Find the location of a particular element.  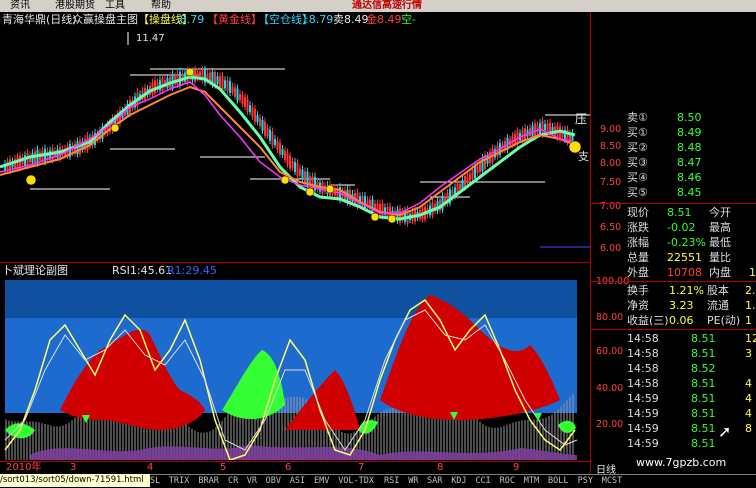

stat-label: 收益(三) is located at coordinates (648, 320).